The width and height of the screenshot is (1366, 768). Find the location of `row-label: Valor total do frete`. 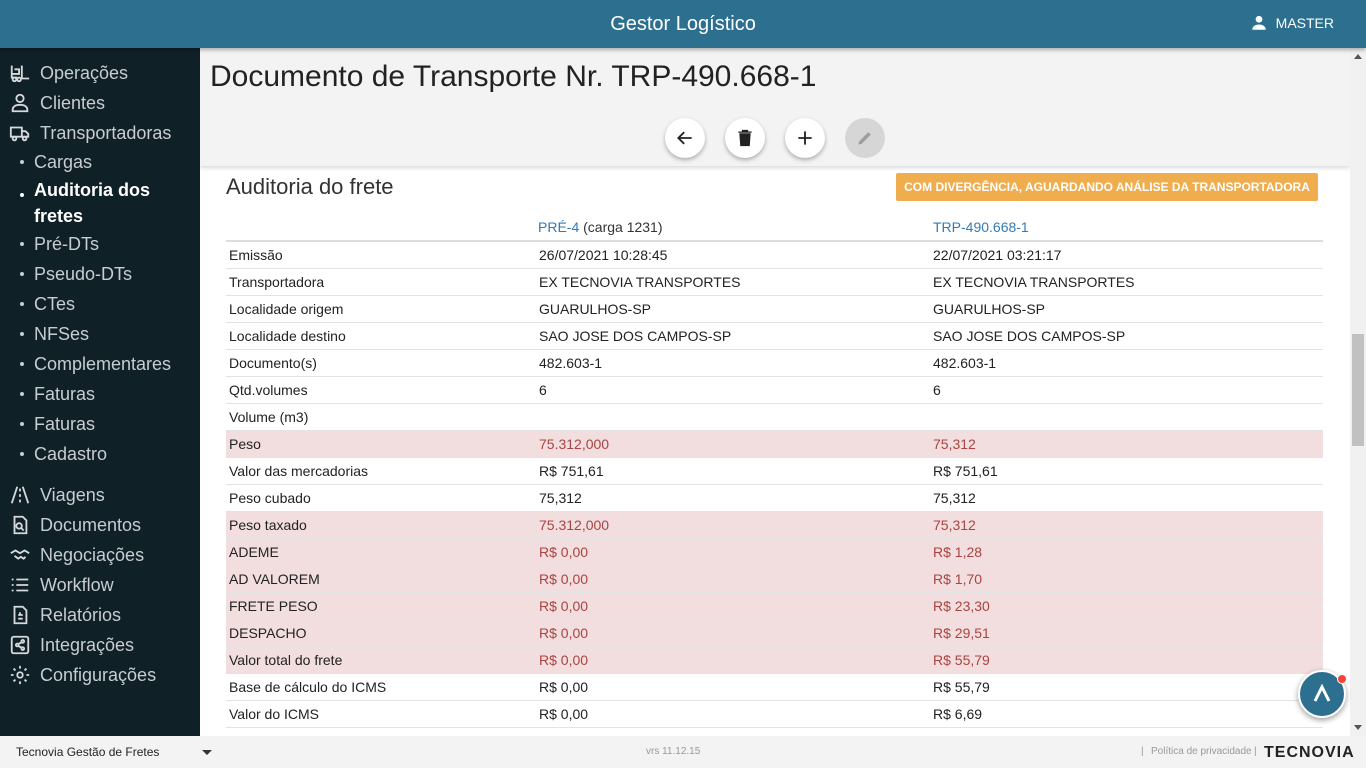

row-label: Valor total do frete is located at coordinates (381, 660).